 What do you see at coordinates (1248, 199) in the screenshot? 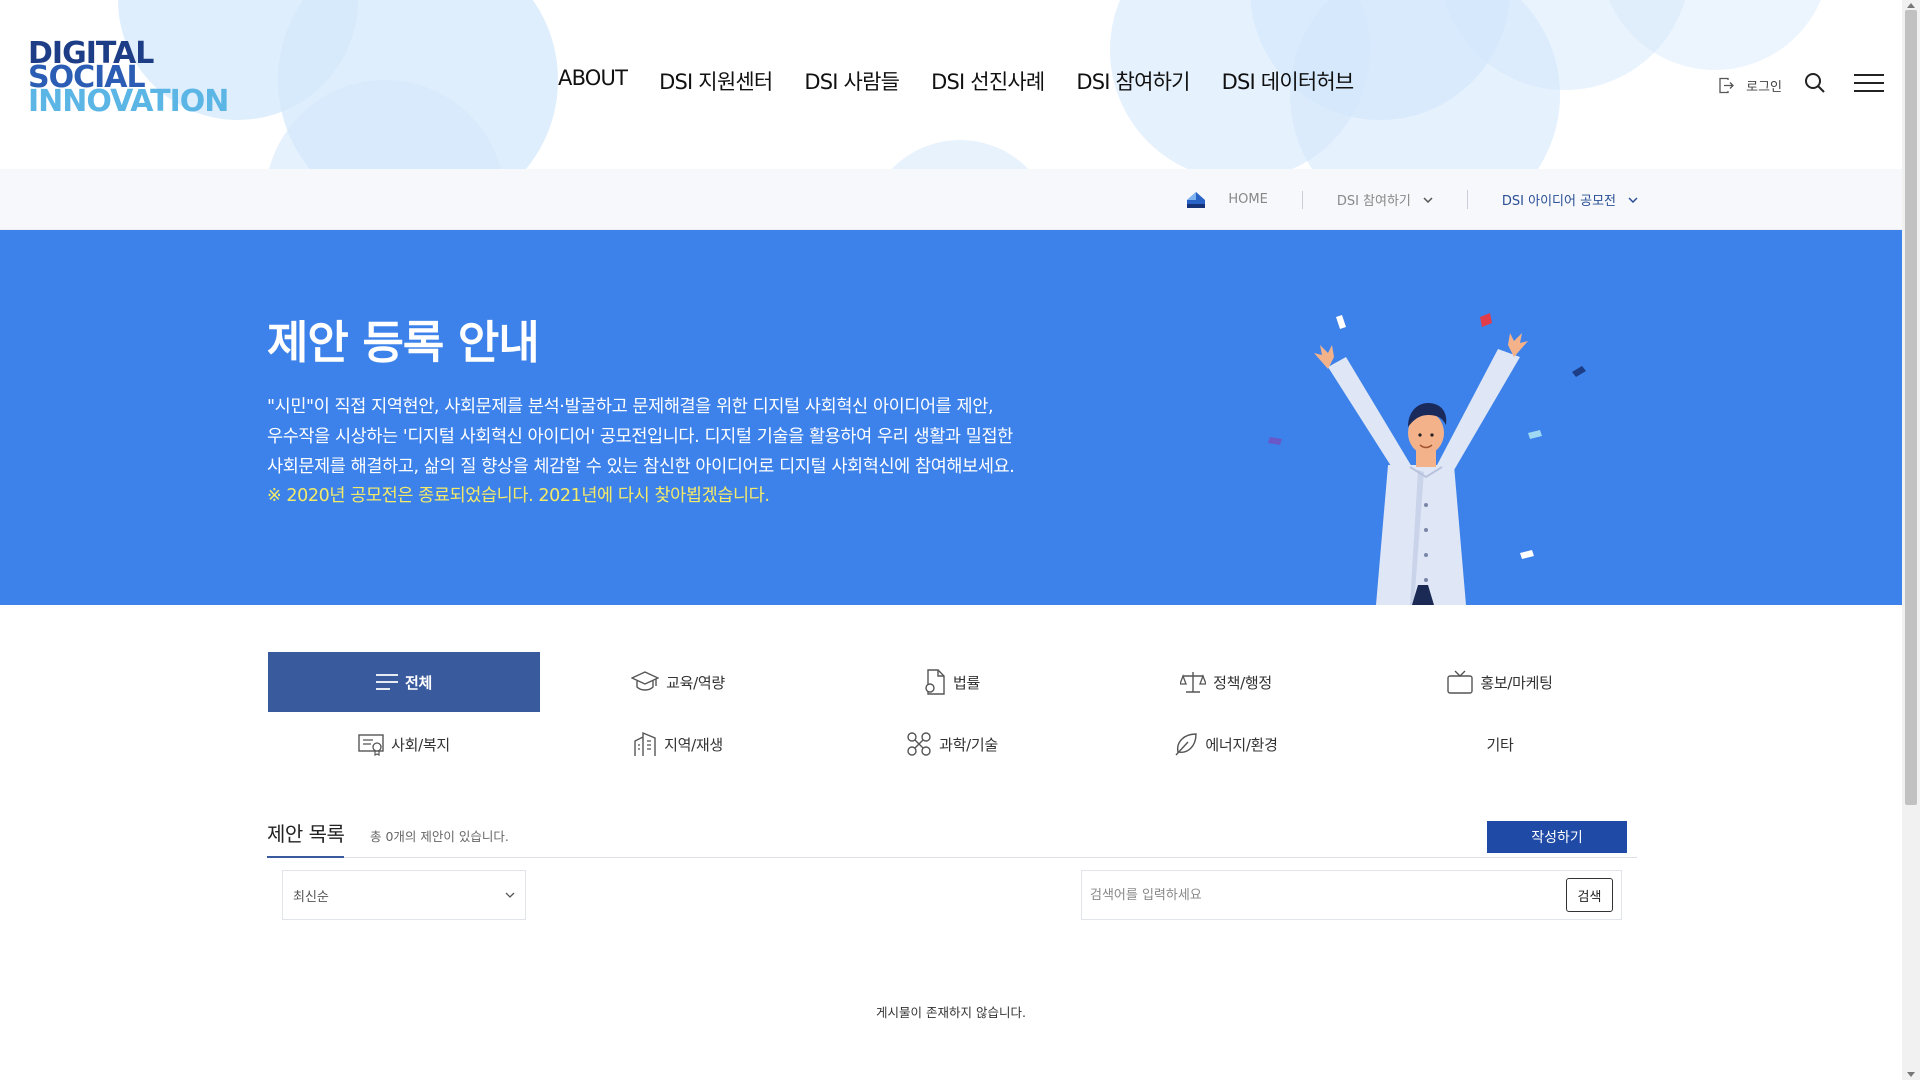
I see `breadcrumb-home-label: HOME` at bounding box center [1248, 199].